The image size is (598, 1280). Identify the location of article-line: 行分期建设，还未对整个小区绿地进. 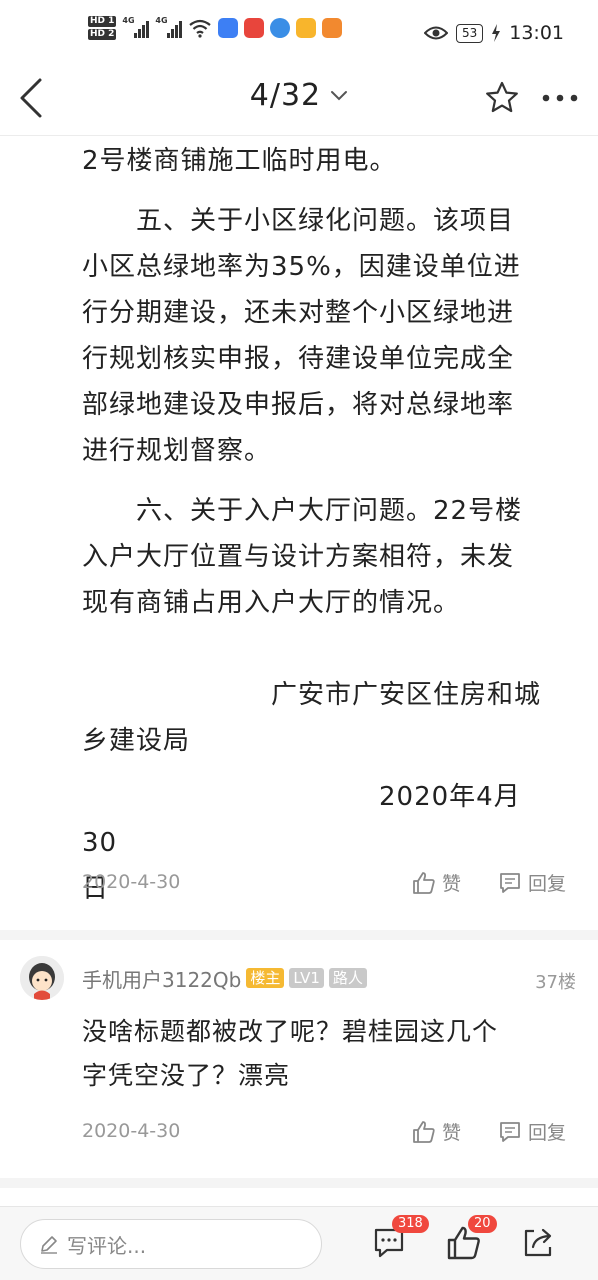
(298, 313).